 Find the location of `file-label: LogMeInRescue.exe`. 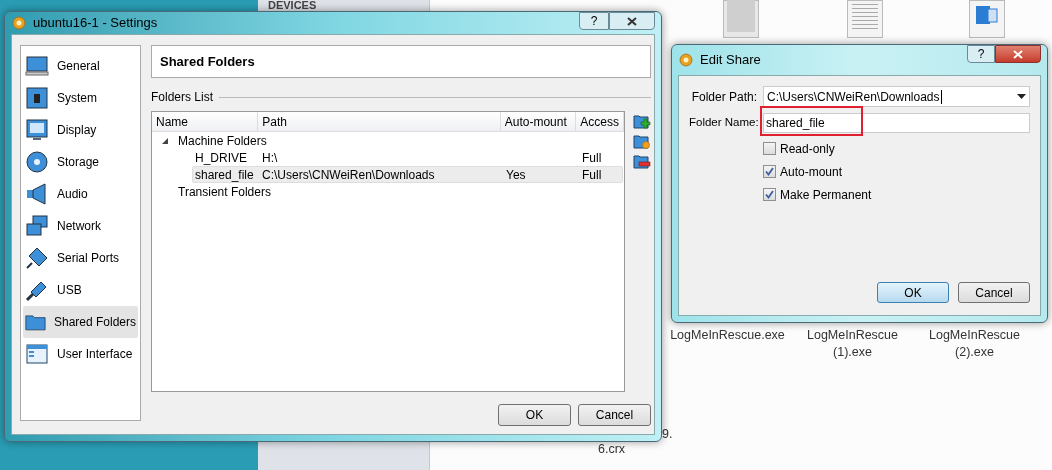

file-label: LogMeInRescue.exe is located at coordinates (727, 335).